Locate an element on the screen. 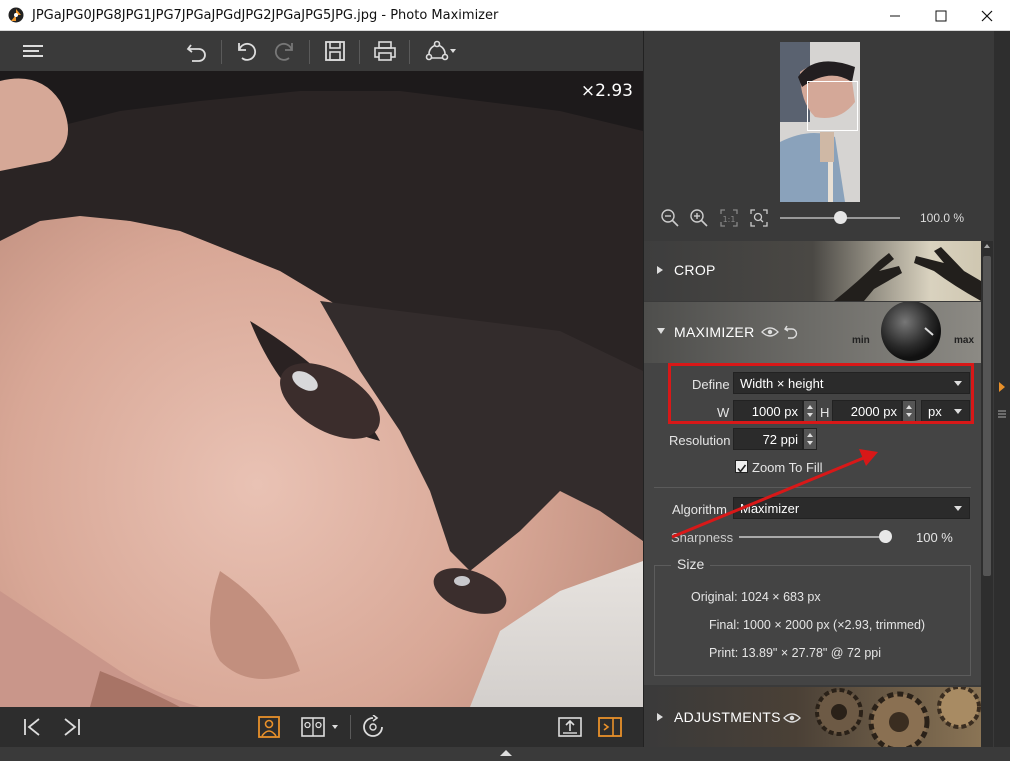  printer-icon is located at coordinates (385, 51).